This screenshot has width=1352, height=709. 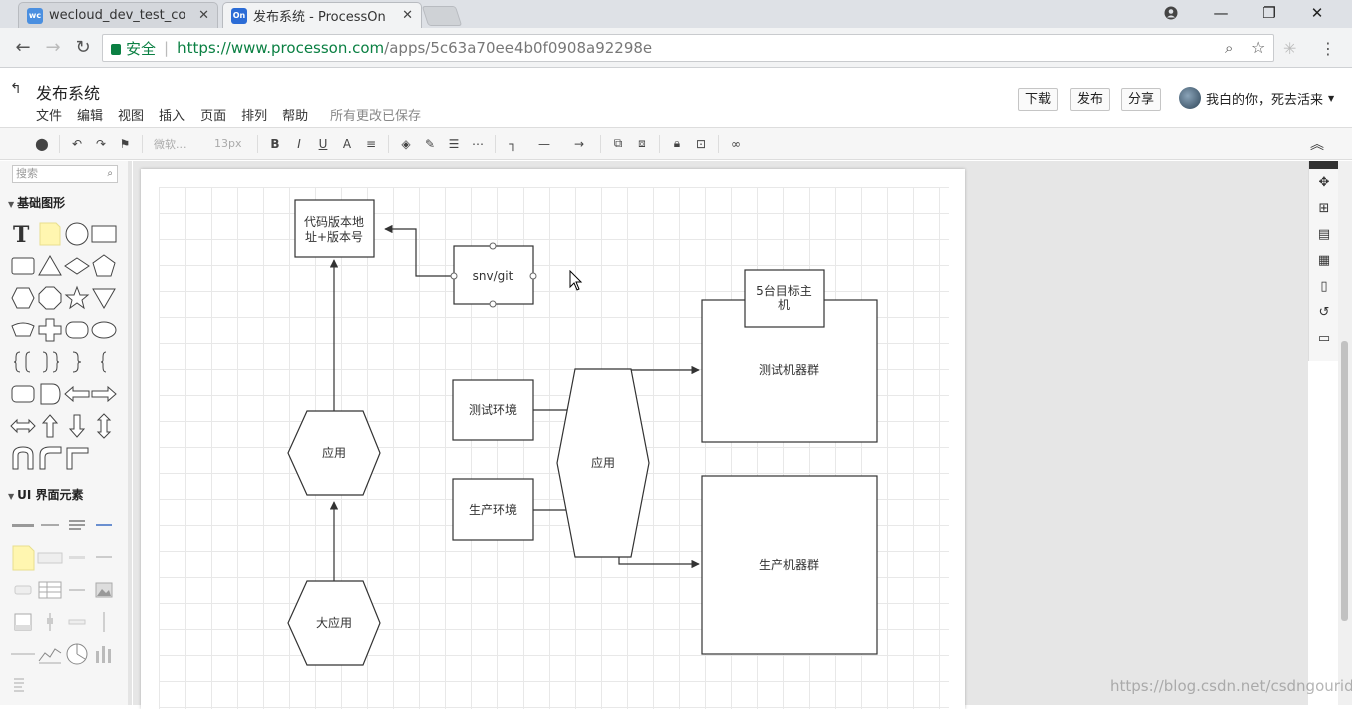 What do you see at coordinates (23, 686) in the screenshot?
I see `list-ui-icon` at bounding box center [23, 686].